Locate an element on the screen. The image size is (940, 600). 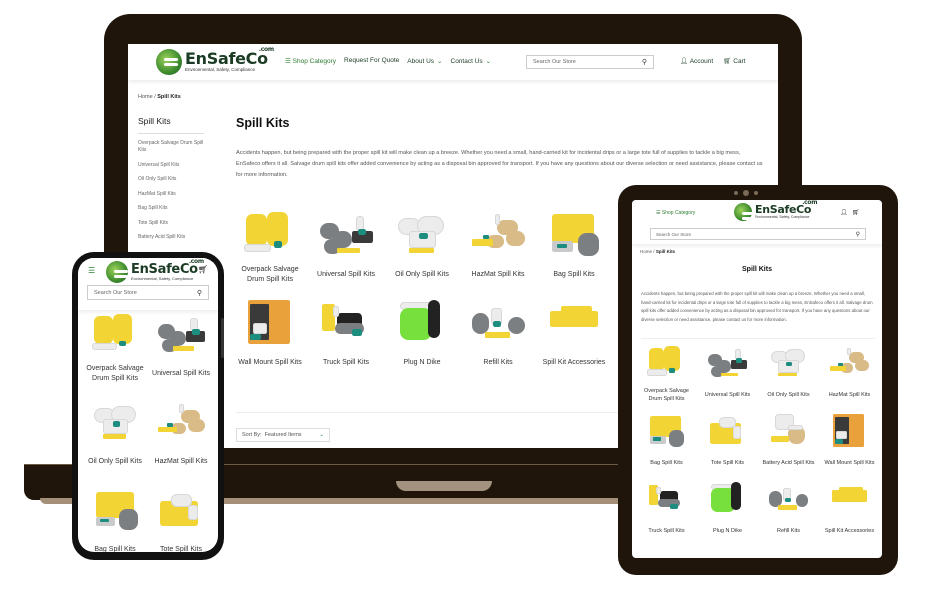
category-card: Tote Spill Kits is located at coordinates (181, 521).